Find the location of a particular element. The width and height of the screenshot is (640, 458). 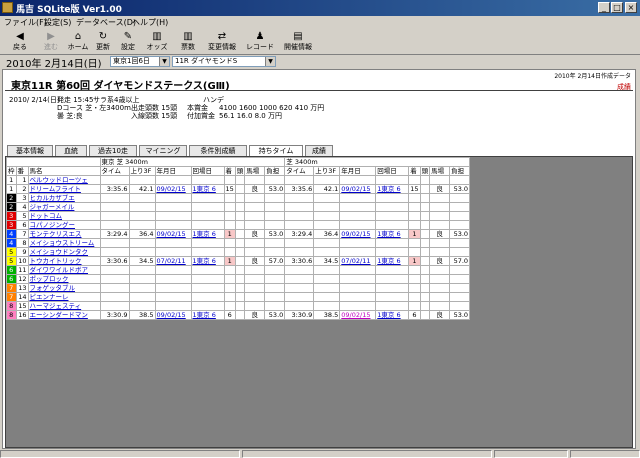

table-row: 2 4 ジャガーメイル is located at coordinates (238, 207).